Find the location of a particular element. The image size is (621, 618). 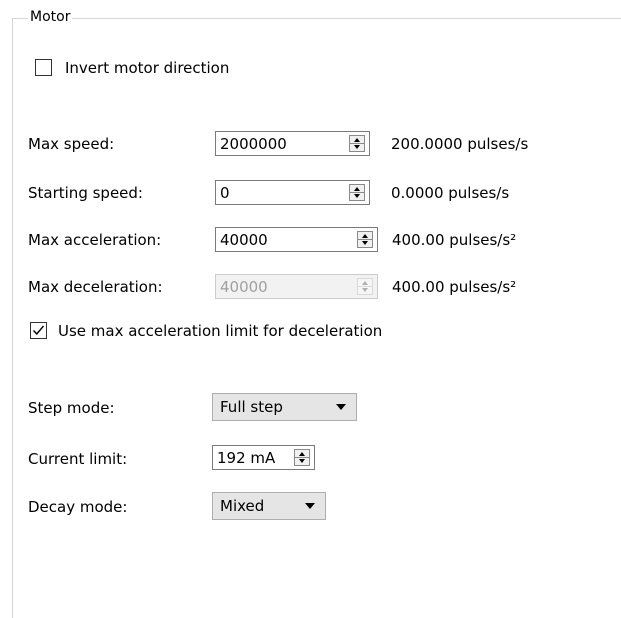

checkmark-icon is located at coordinates (38, 330).